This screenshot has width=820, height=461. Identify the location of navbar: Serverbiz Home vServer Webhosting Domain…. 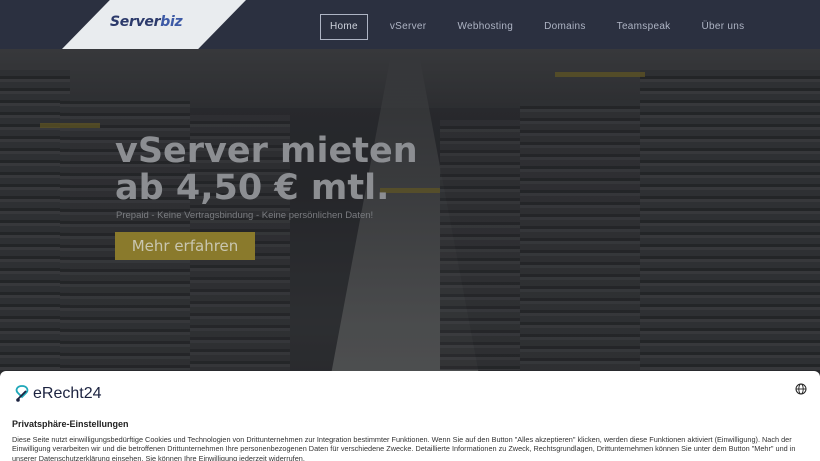
(410, 24).